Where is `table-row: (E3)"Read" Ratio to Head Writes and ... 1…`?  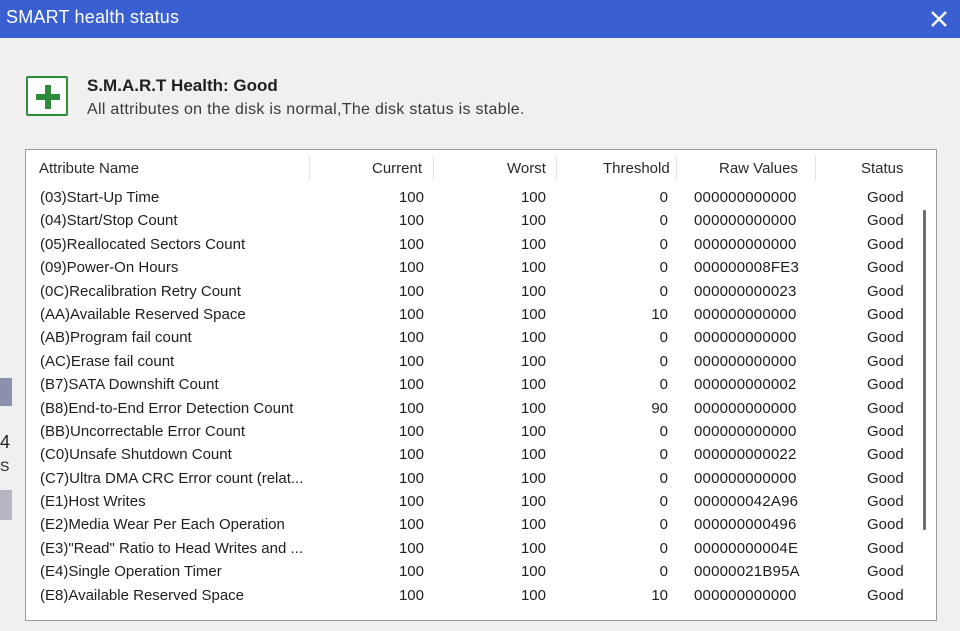 table-row: (E3)"Read" Ratio to Head Writes and ... 1… is located at coordinates (471, 549).